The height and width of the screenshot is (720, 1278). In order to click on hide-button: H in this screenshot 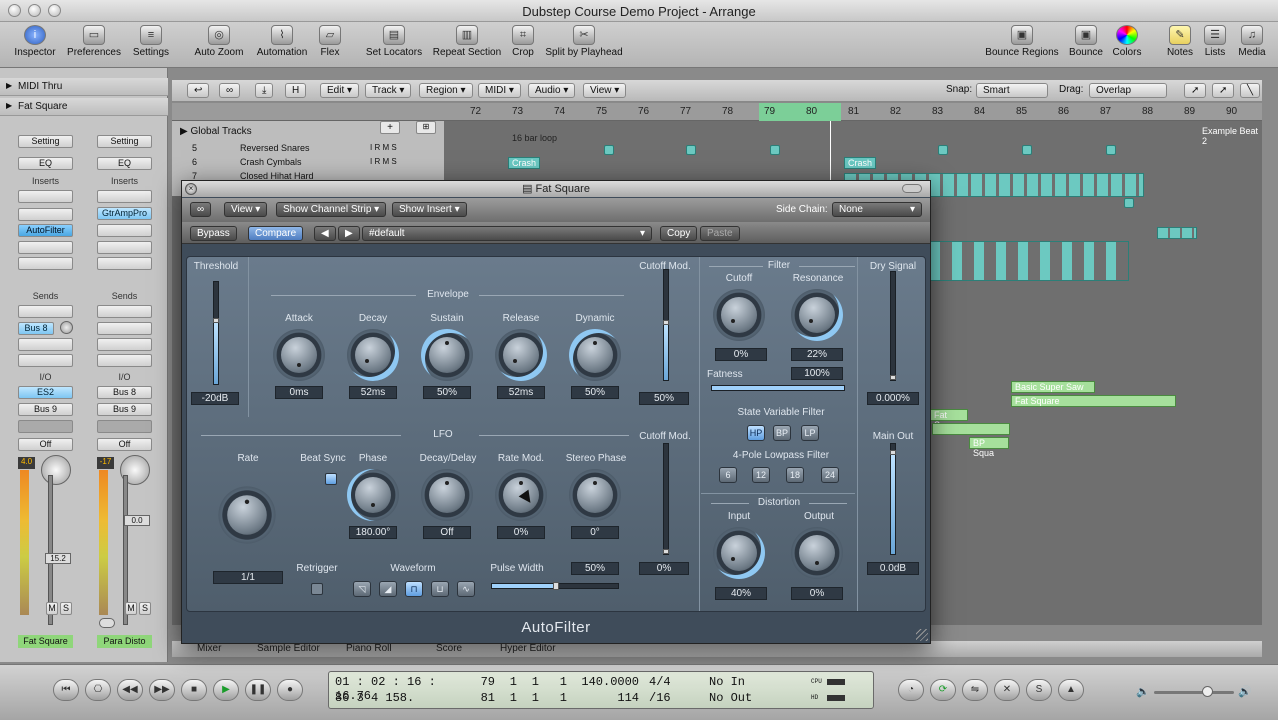, I will do `click(296, 90)`.